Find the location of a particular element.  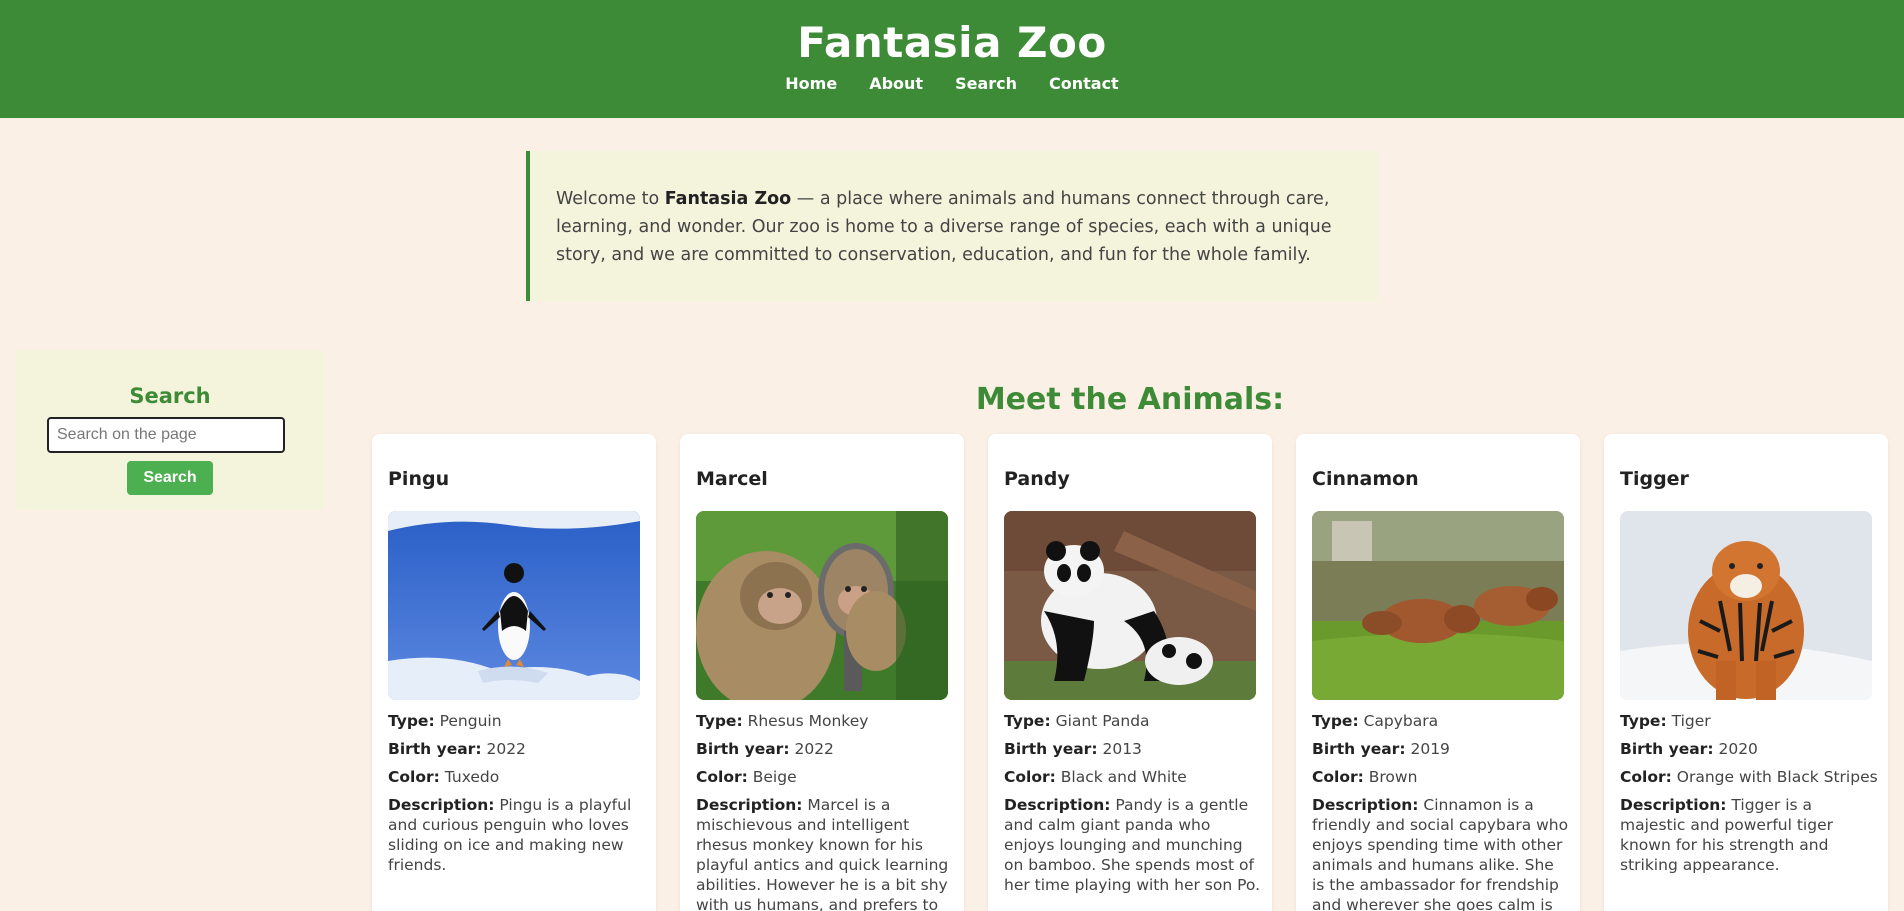

penguin-photo-icon is located at coordinates (514, 605).